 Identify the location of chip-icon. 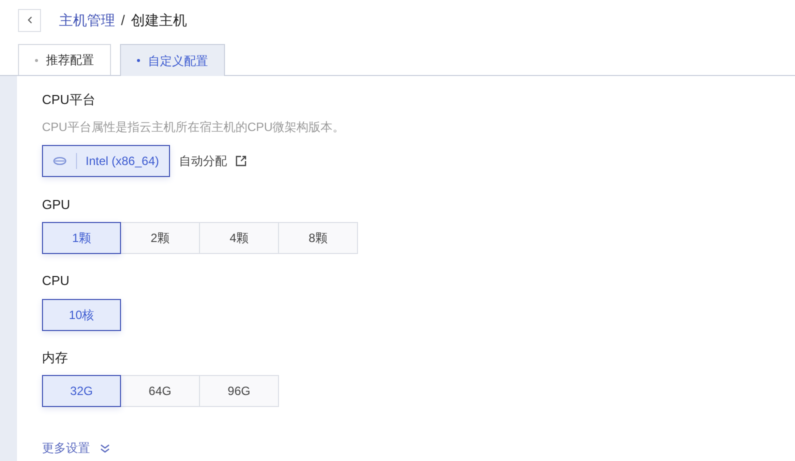
(60, 161).